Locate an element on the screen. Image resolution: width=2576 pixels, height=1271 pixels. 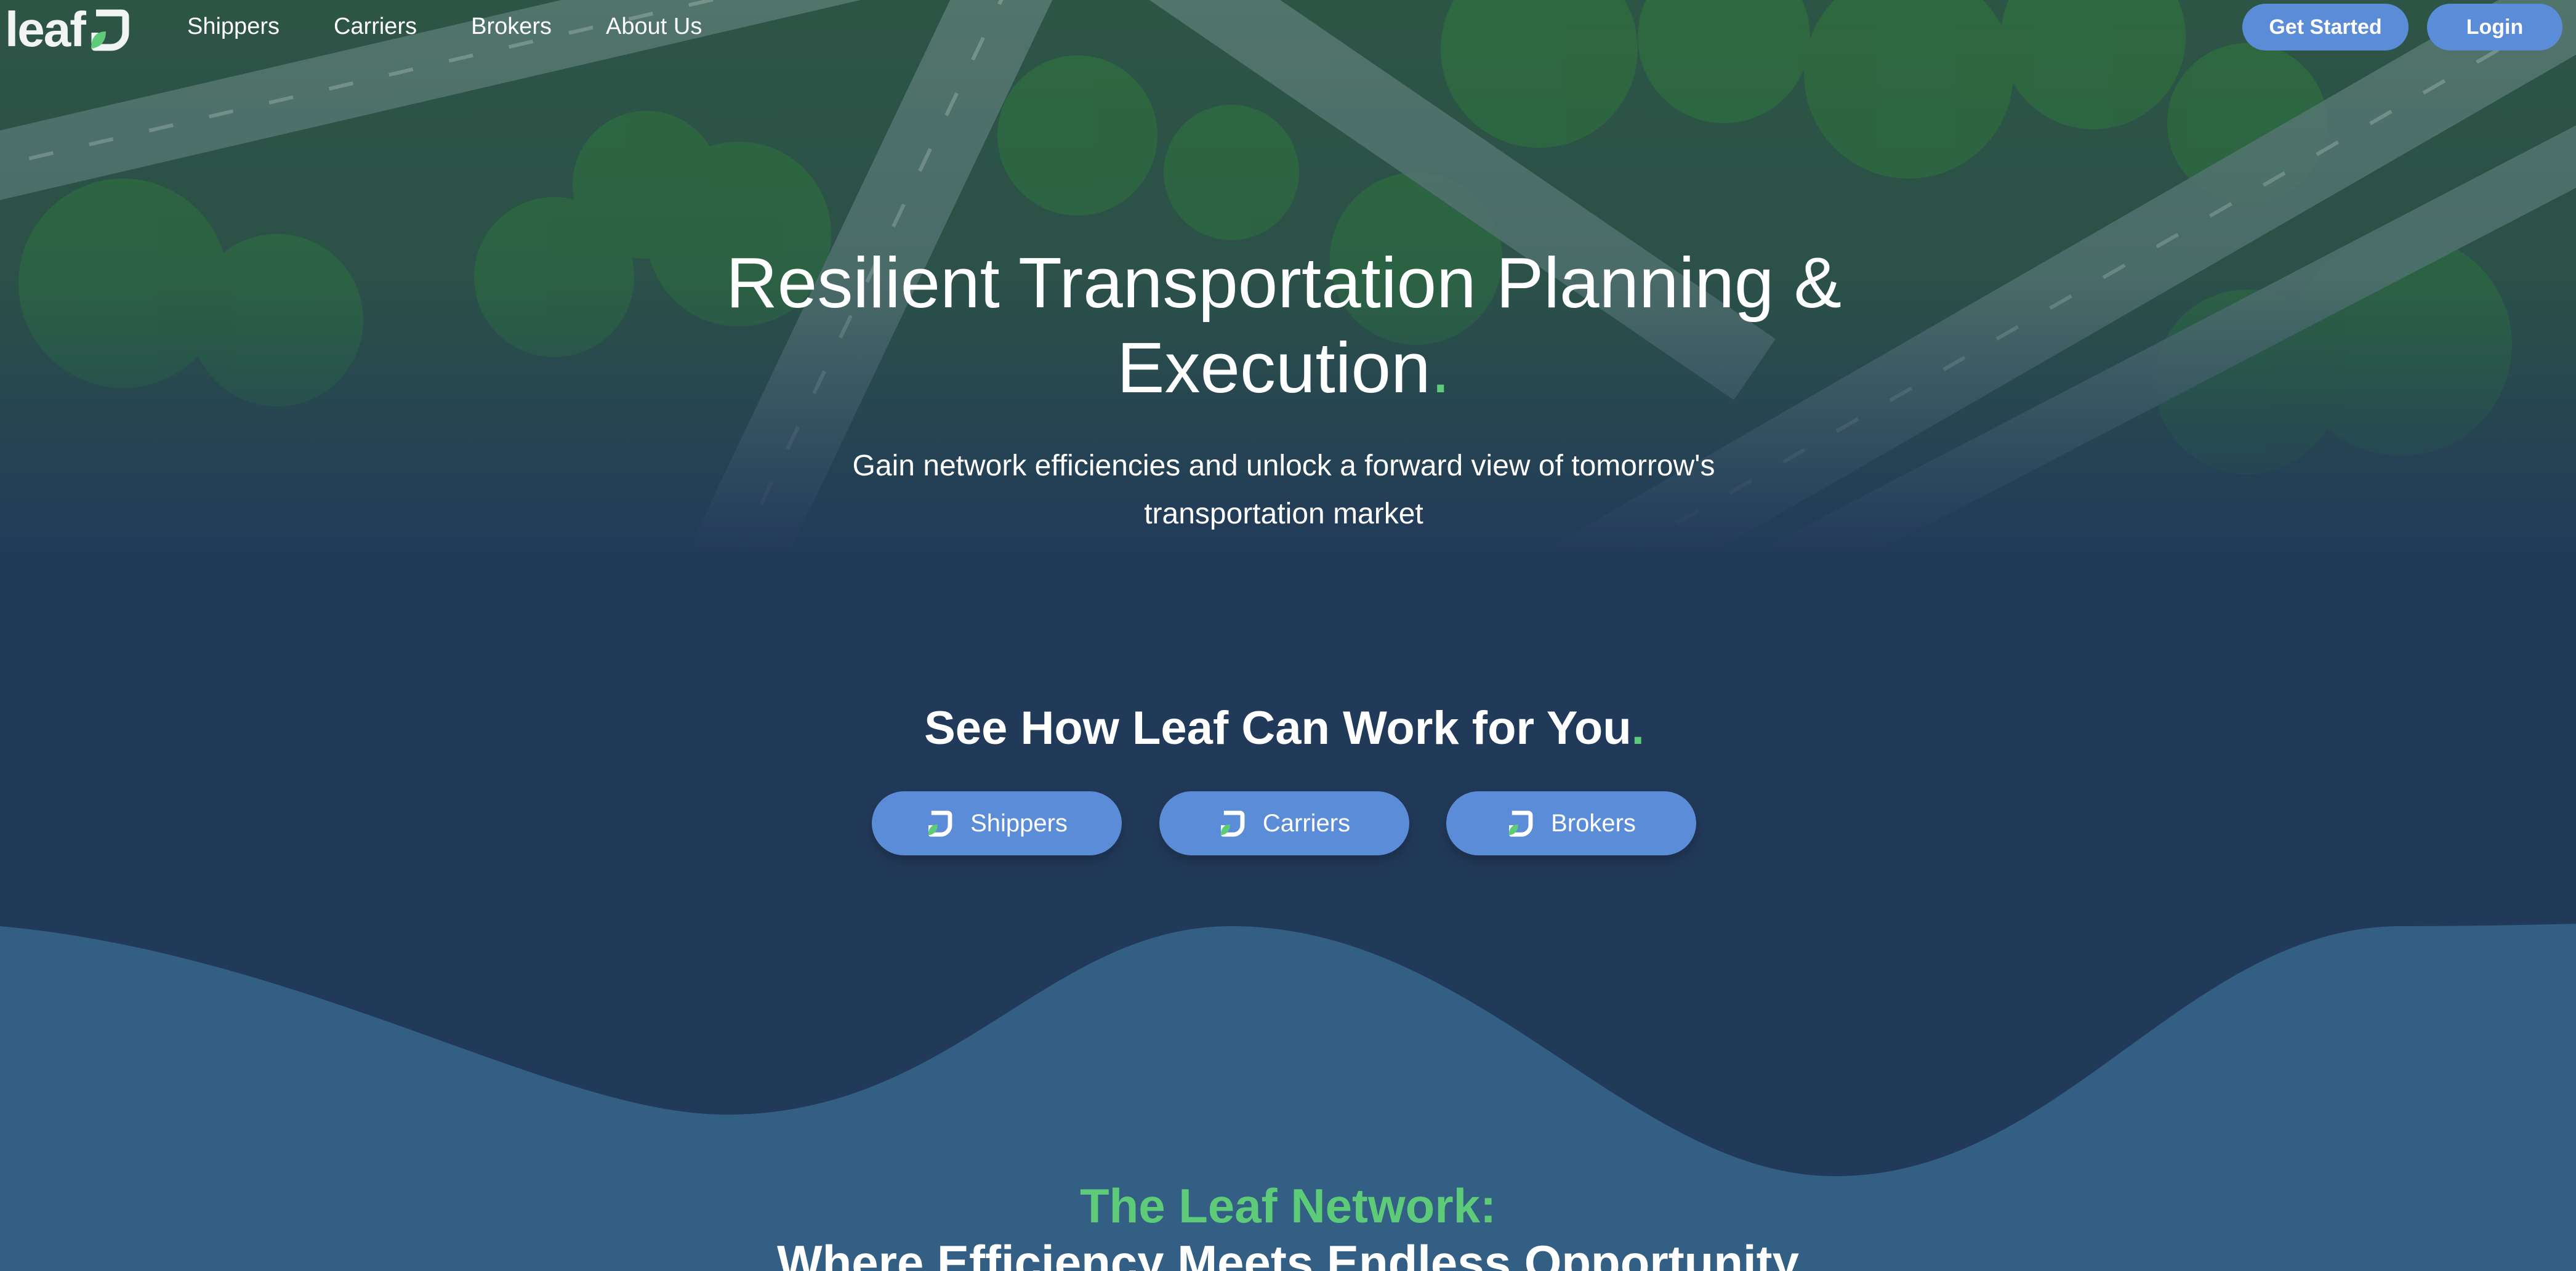
nav-links: Shippers Carriers Brokers About Us is located at coordinates (444, 27).